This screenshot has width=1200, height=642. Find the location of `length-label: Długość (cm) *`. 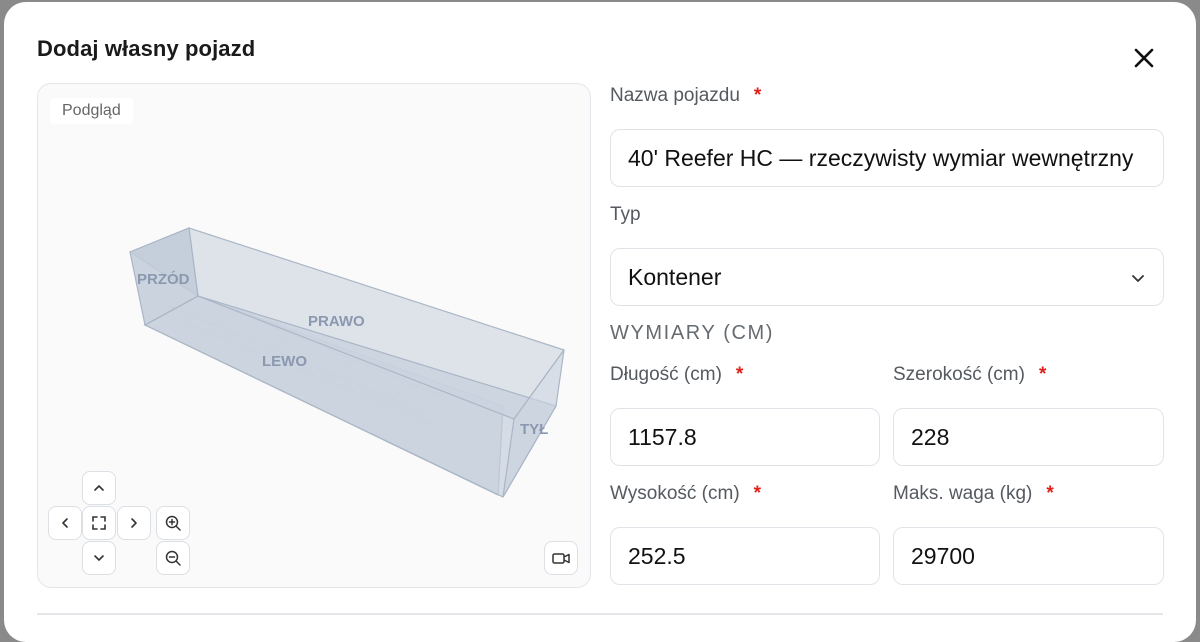

length-label: Długość (cm) * is located at coordinates (677, 374).